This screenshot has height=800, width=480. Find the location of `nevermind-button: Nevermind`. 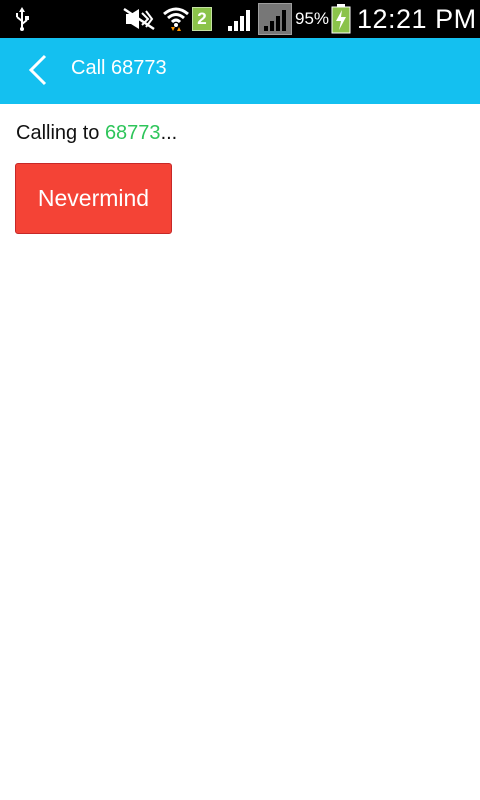

nevermind-button: Nevermind is located at coordinates (93, 198).